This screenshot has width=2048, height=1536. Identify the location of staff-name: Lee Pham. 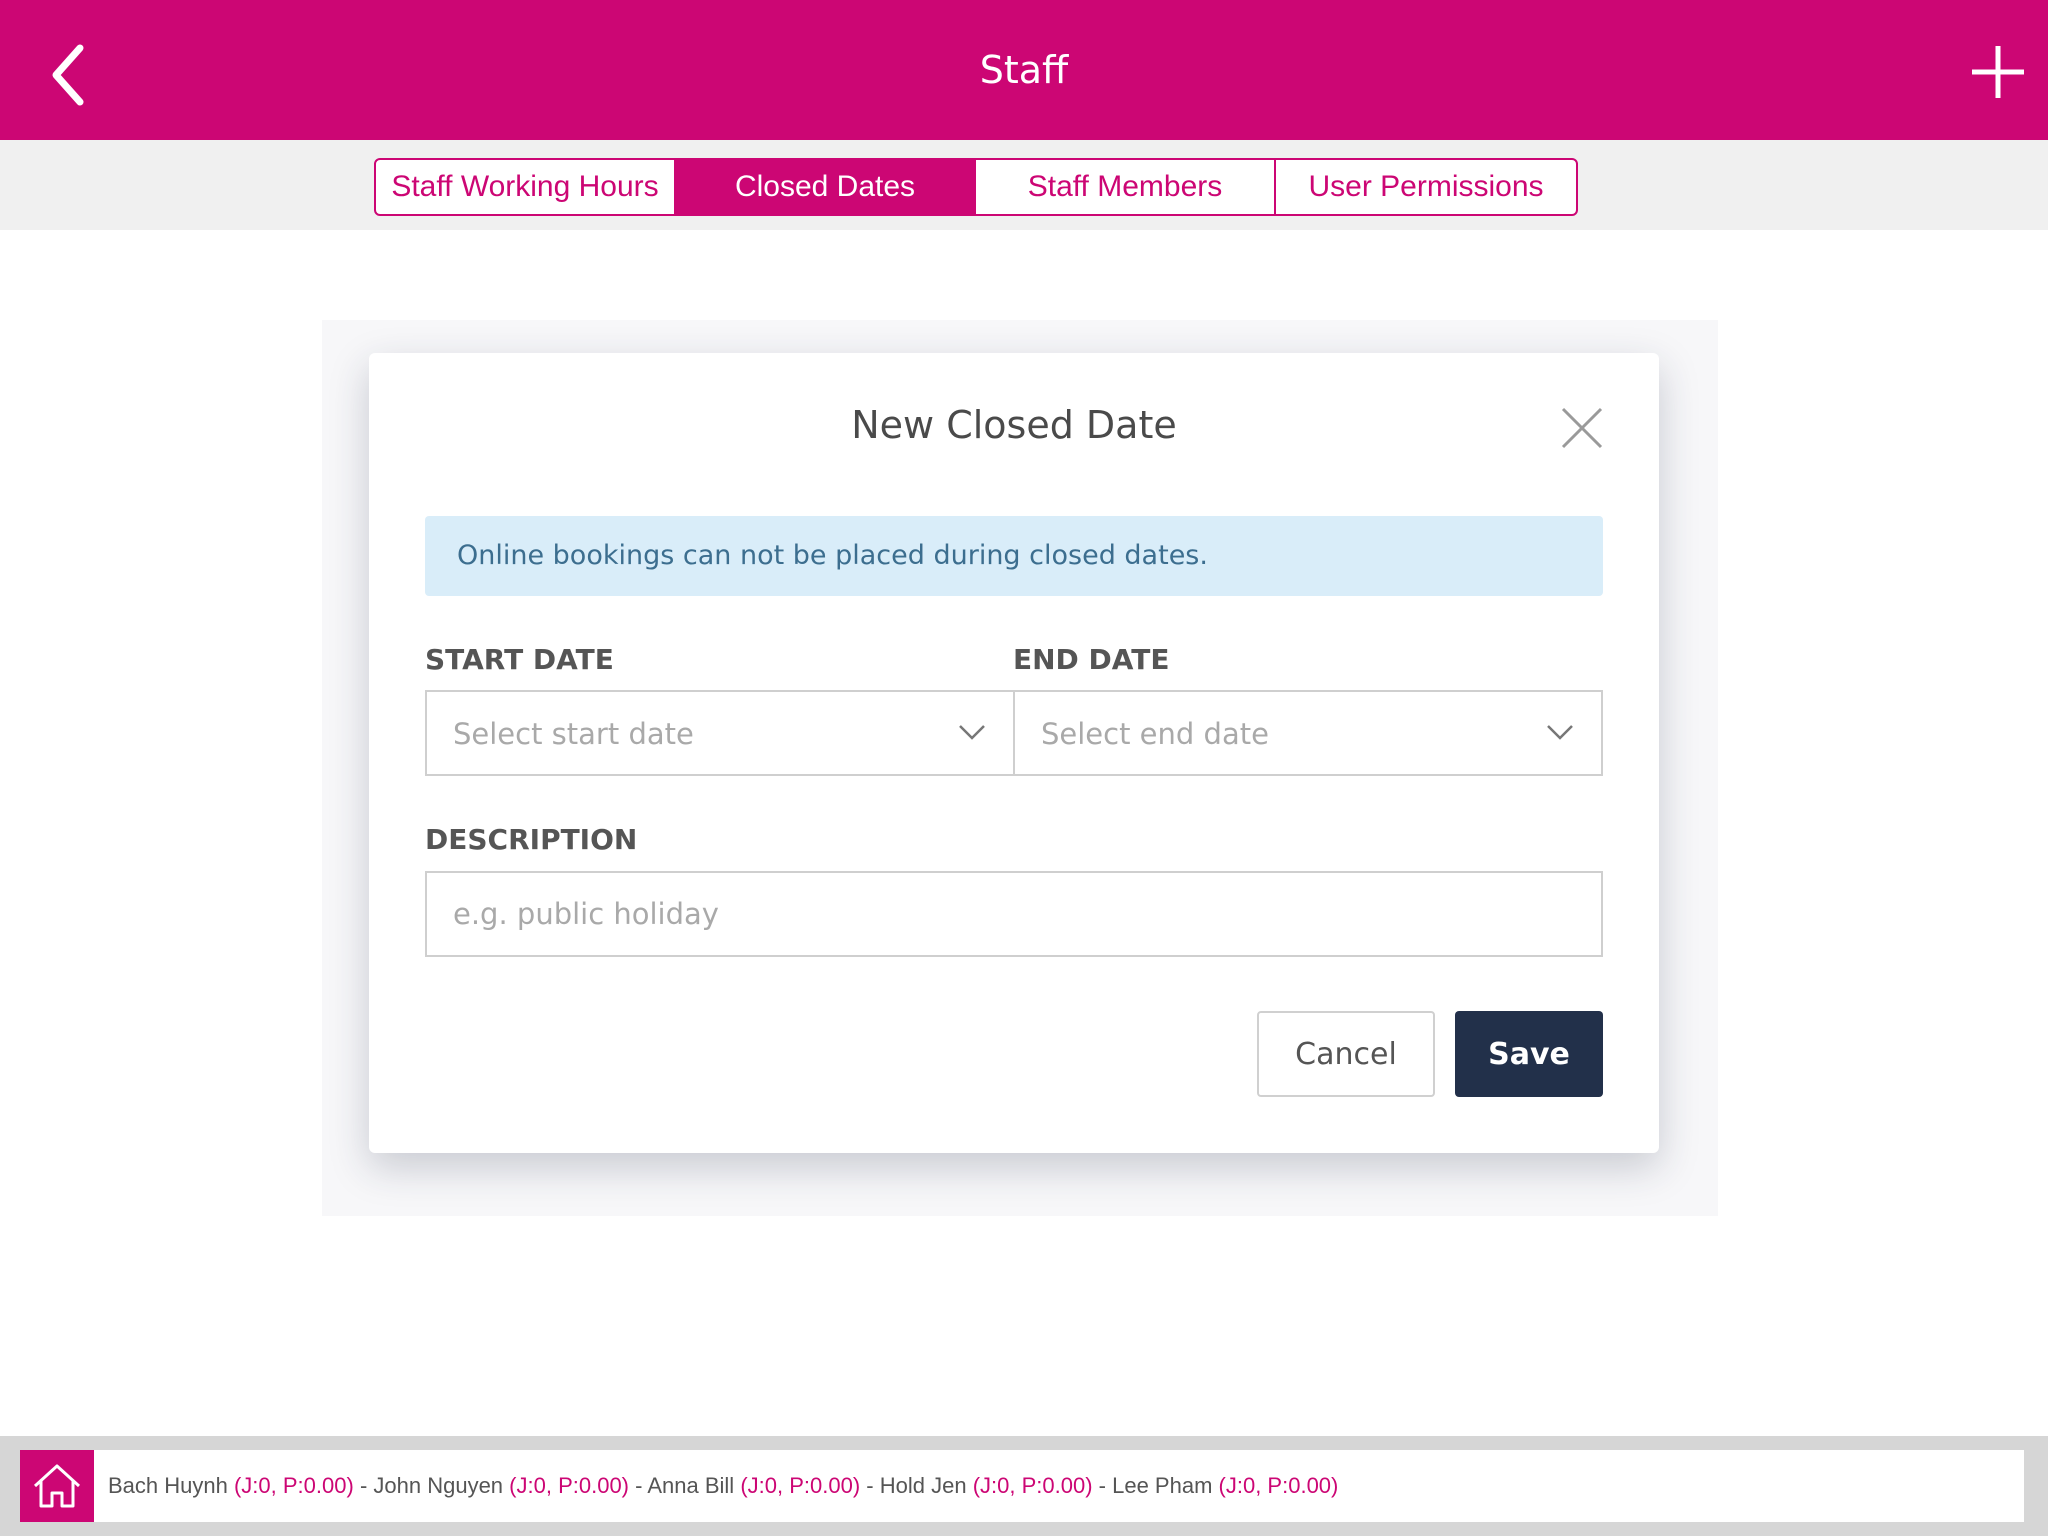
(1162, 1485).